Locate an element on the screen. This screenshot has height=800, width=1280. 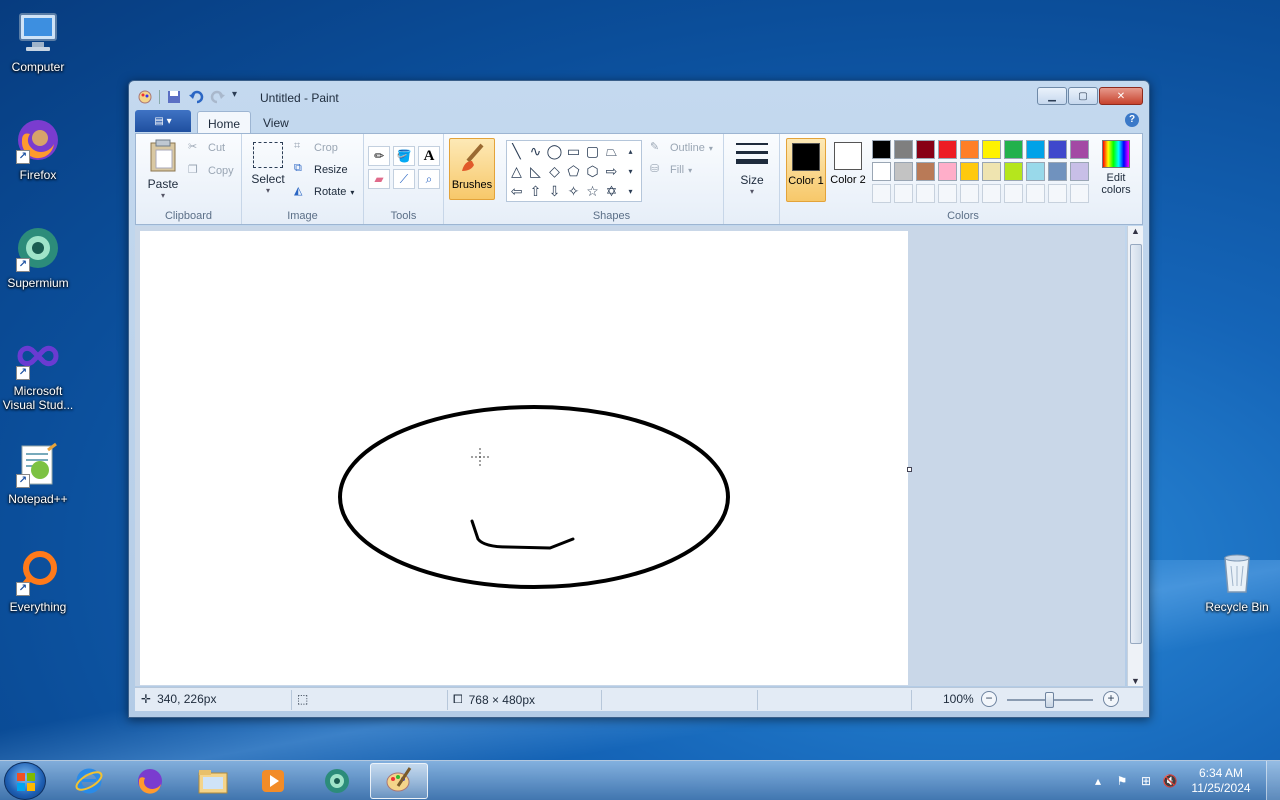
scrollbar-thumb is located at coordinates (1136, 444).